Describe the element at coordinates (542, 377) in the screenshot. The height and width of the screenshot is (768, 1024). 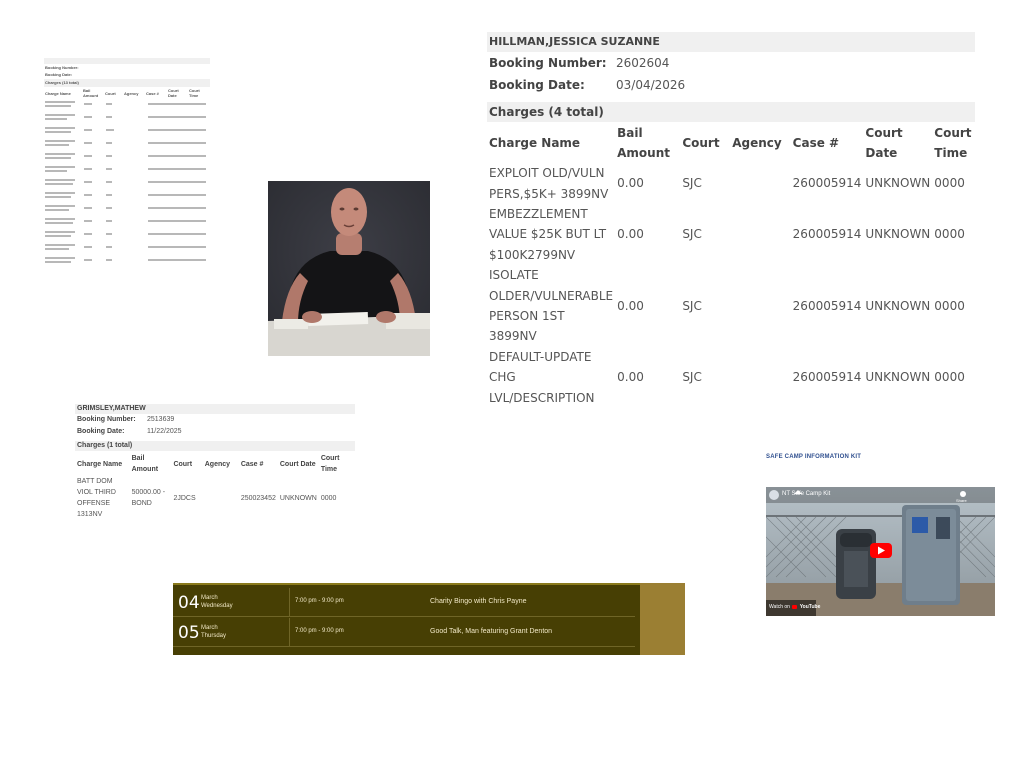
I see `charge-name: DEFAULT-UPDATE CHG LVL/DESCRIPTION` at that location.